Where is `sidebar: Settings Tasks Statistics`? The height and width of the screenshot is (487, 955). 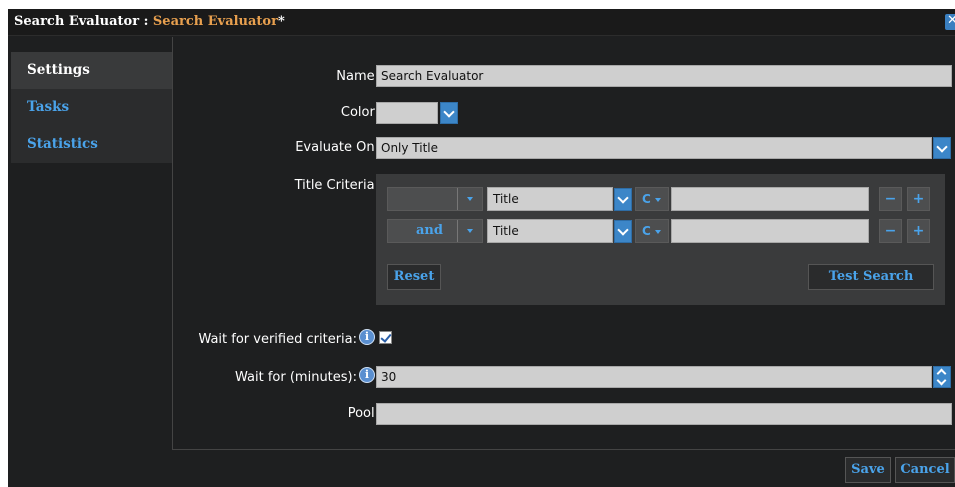 sidebar: Settings Tasks Statistics is located at coordinates (92, 107).